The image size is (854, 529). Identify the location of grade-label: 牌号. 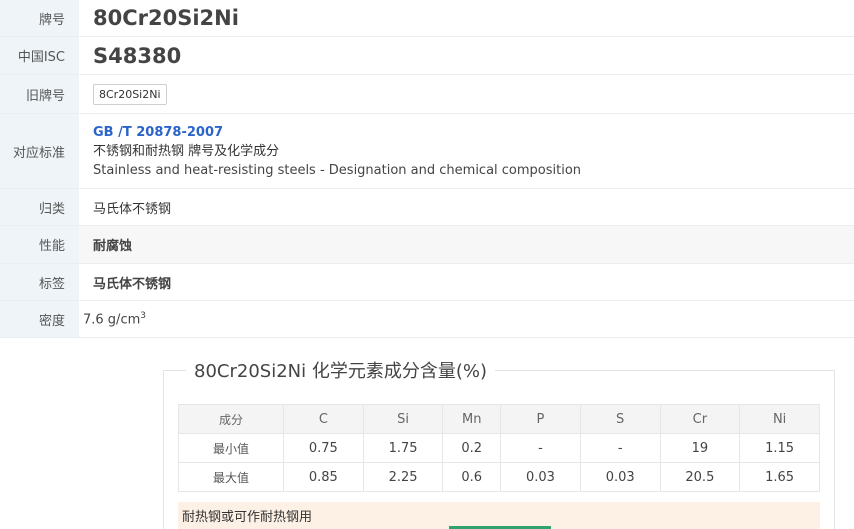
(39, 18).